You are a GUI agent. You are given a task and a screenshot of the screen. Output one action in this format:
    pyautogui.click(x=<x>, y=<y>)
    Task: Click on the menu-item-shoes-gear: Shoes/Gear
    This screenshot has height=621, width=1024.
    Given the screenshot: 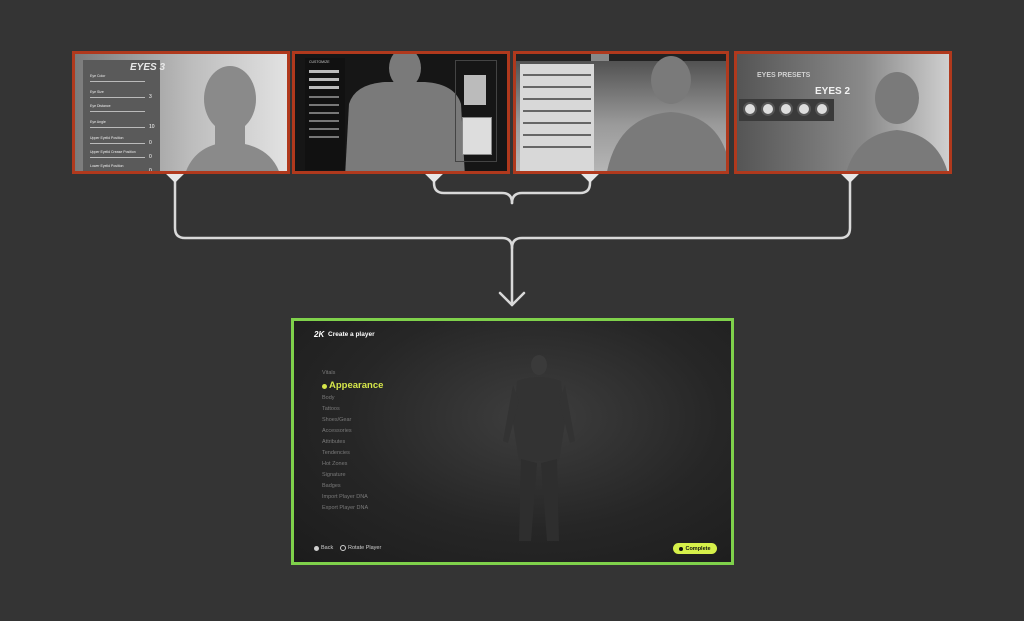 What is the action you would take?
    pyautogui.click(x=336, y=420)
    